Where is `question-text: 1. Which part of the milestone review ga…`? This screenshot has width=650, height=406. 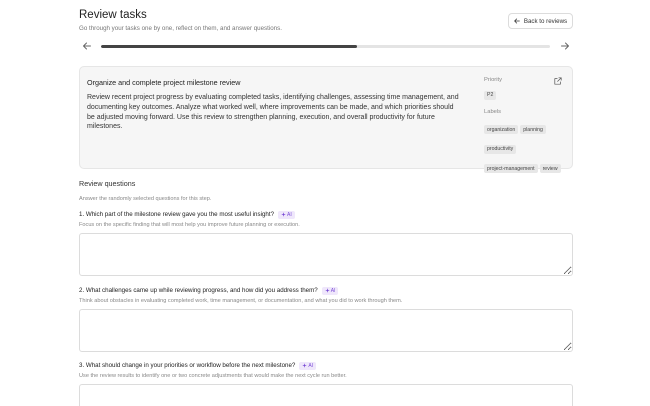
question-text: 1. Which part of the milestone review ga… is located at coordinates (177, 214).